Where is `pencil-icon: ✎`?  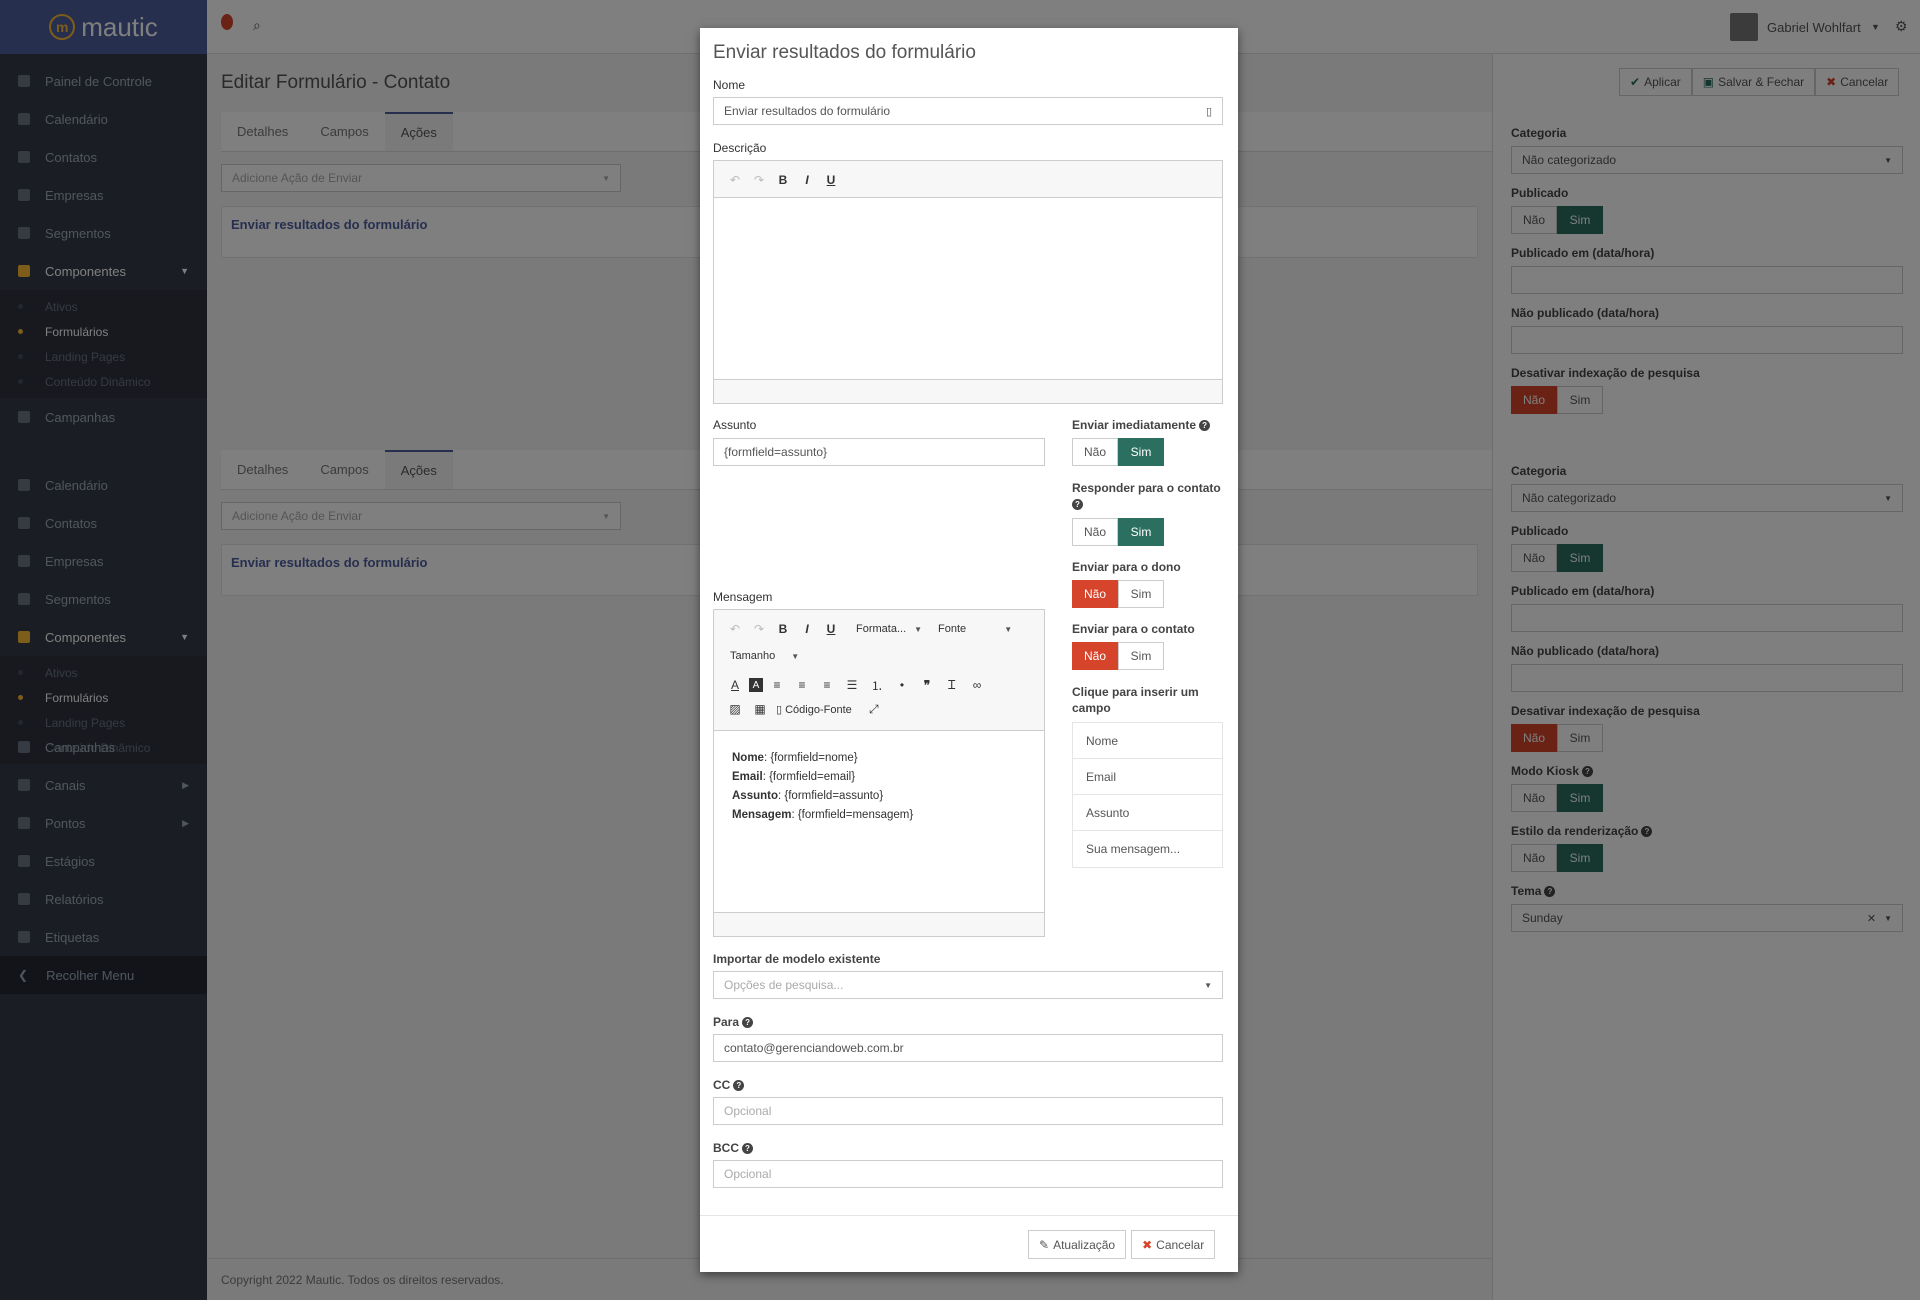 pencil-icon: ✎ is located at coordinates (1044, 1244).